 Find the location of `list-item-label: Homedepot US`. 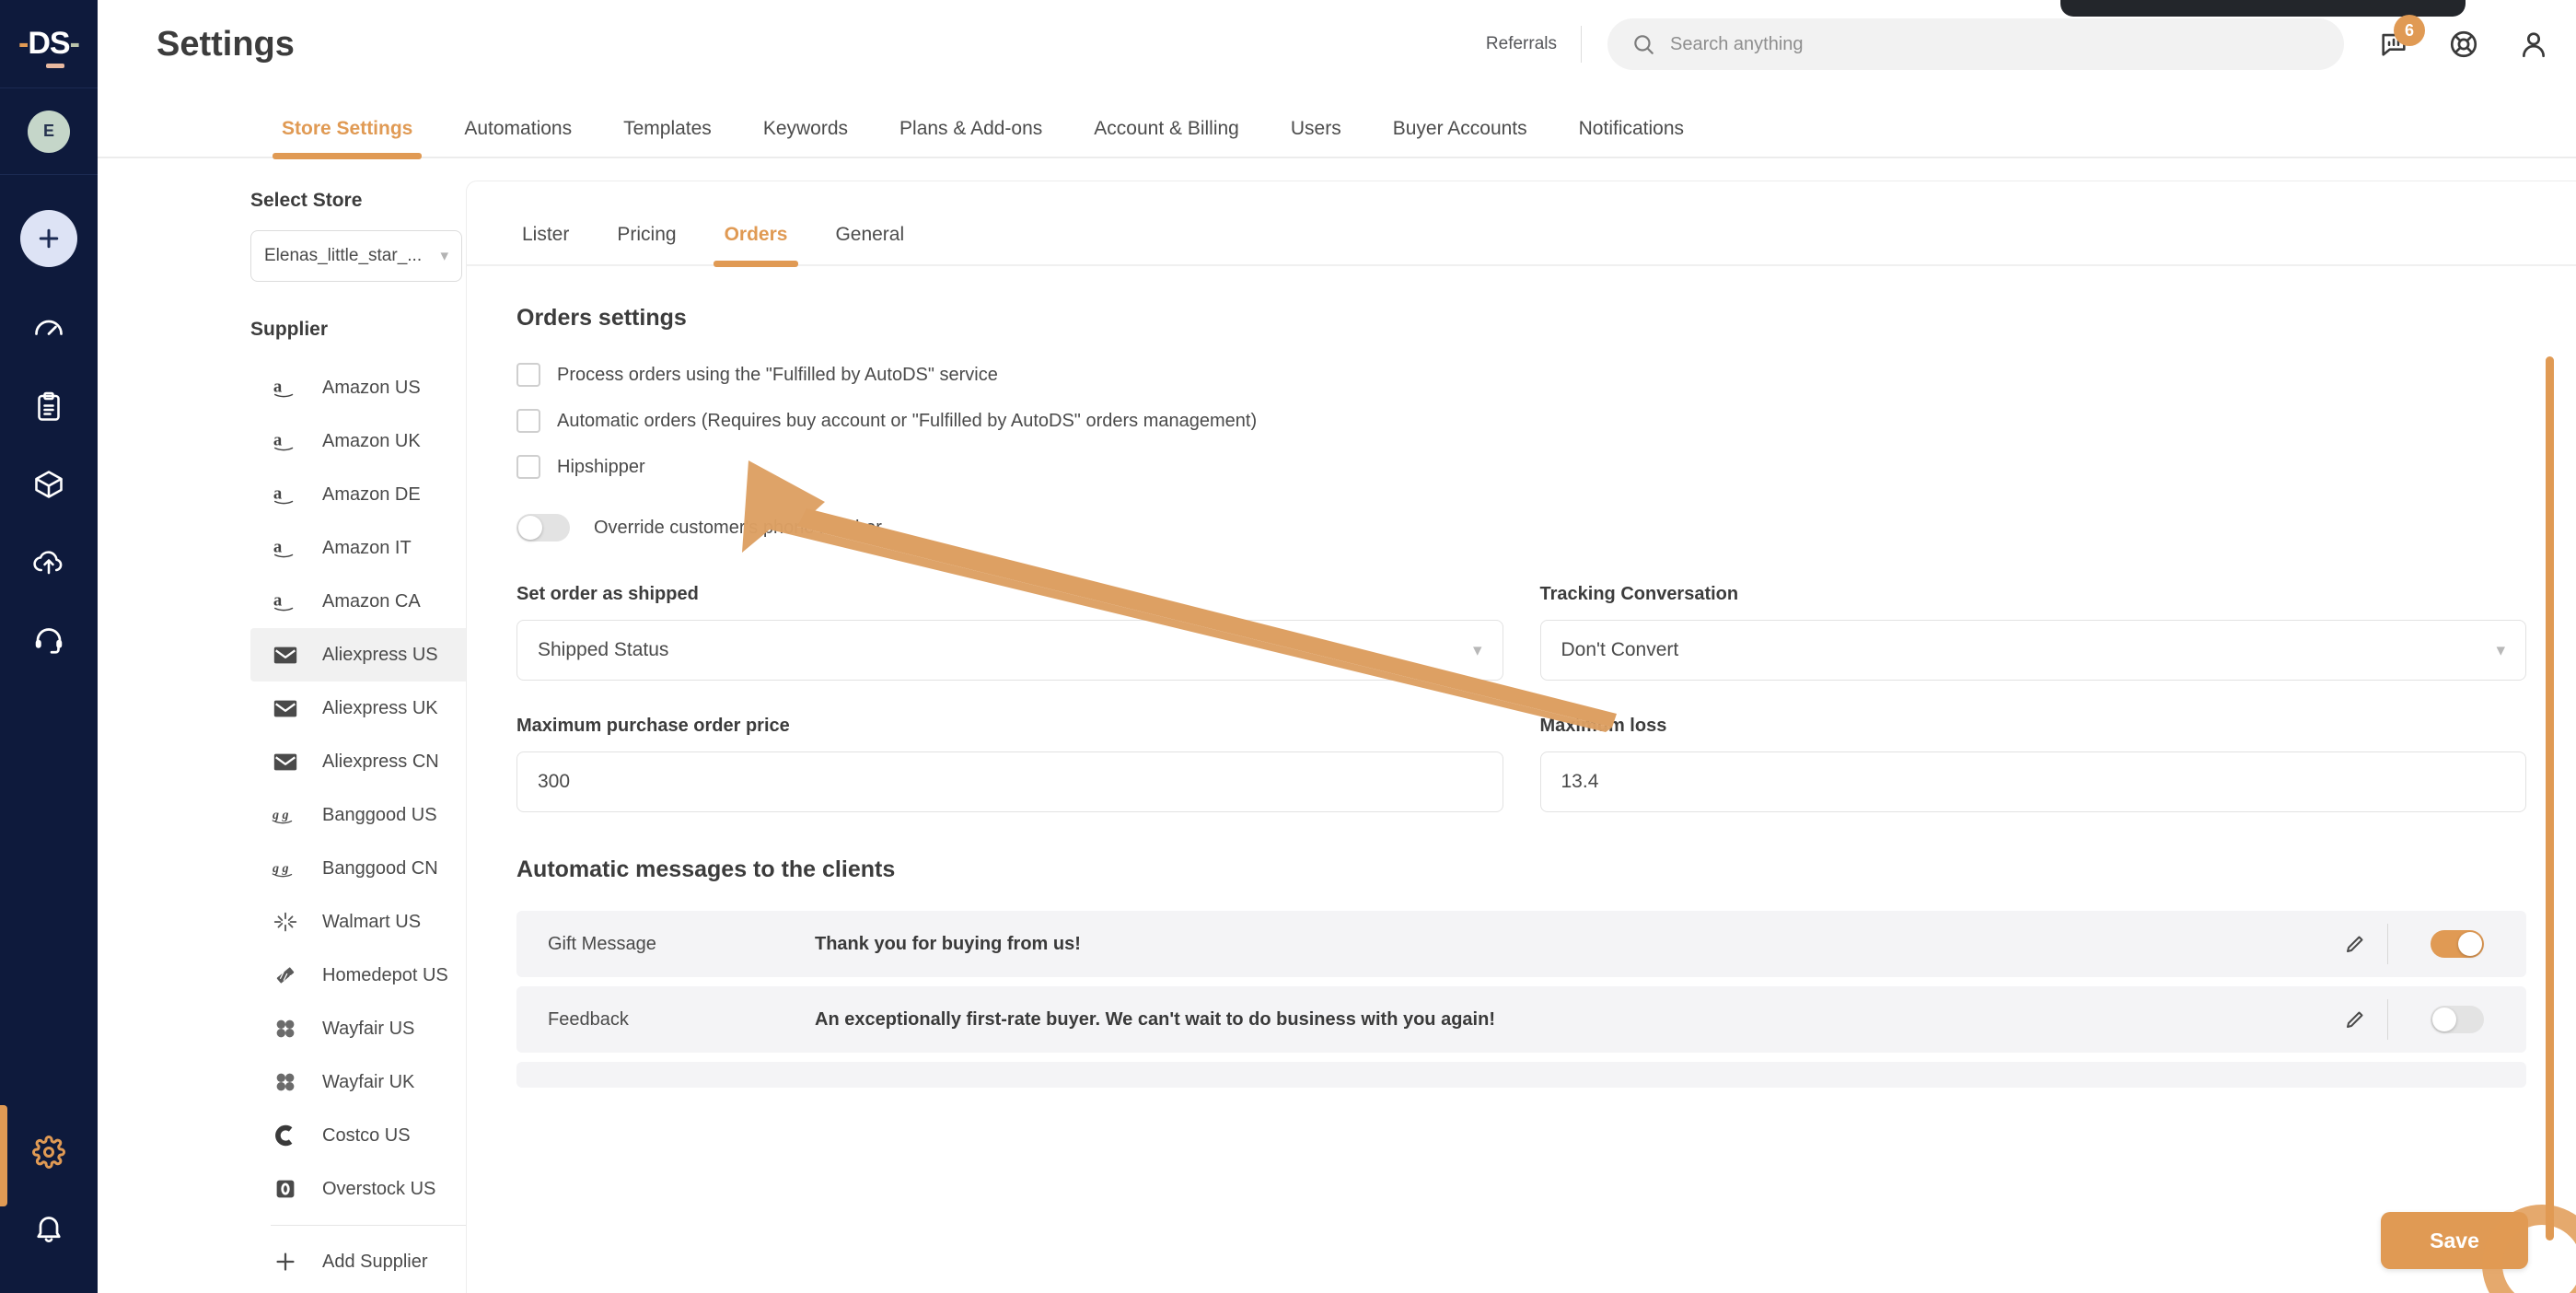

list-item-label: Homedepot US is located at coordinates (385, 974).